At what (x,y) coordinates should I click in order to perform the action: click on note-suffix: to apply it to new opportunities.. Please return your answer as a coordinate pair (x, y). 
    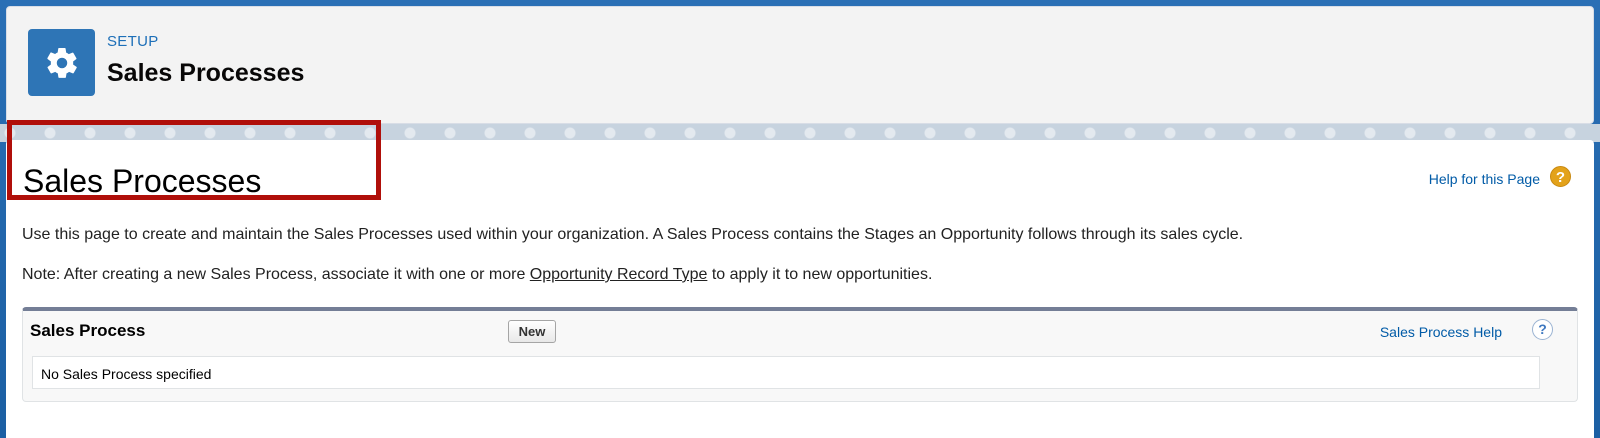
    Looking at the image, I should click on (820, 274).